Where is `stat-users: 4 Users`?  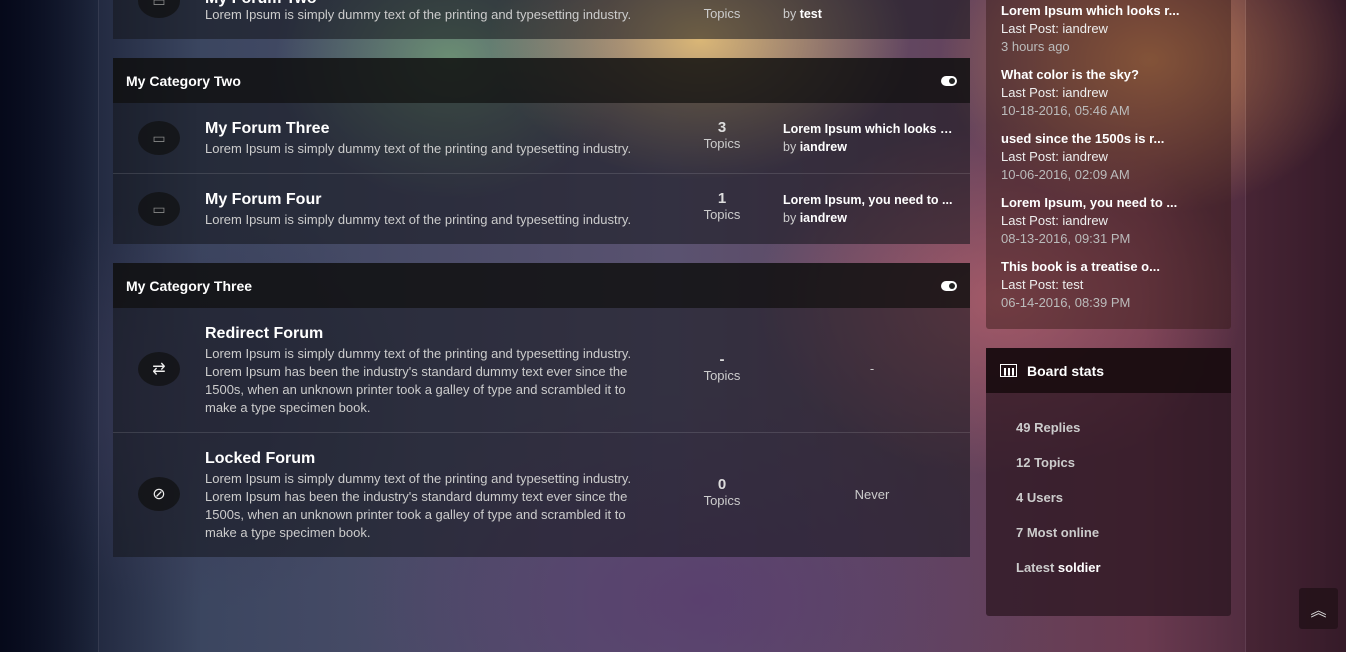 stat-users: 4 Users is located at coordinates (1039, 497).